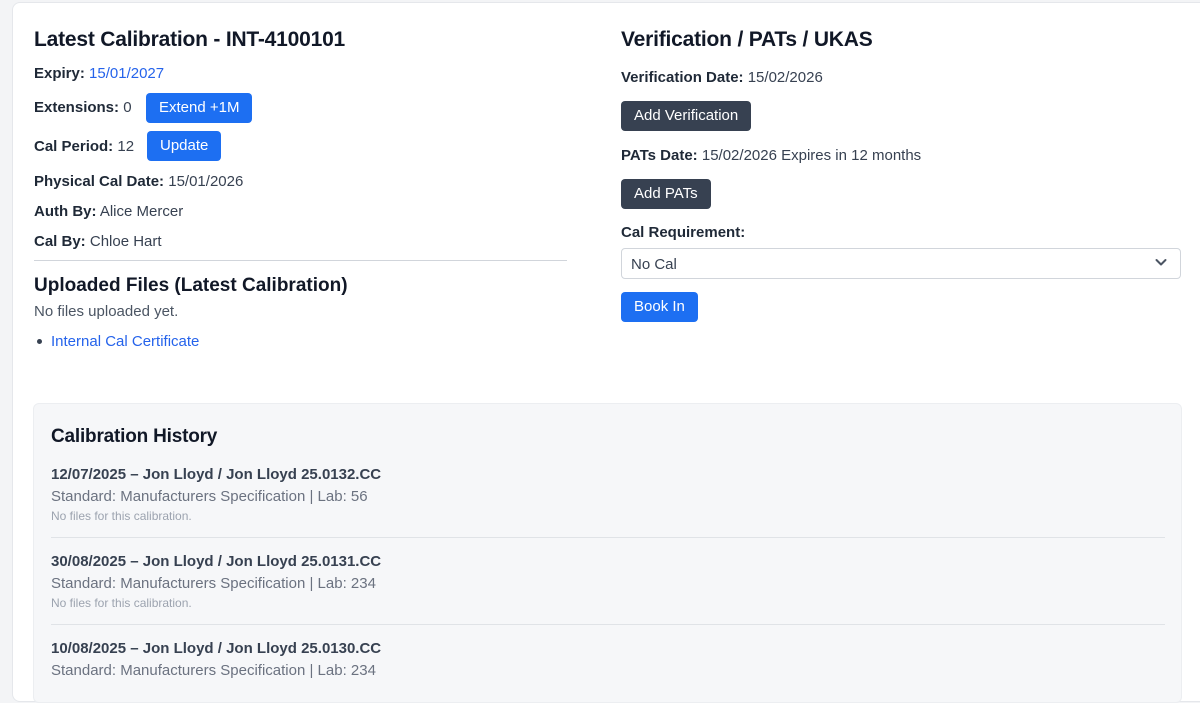 Image resolution: width=1200 pixels, height=703 pixels. Describe the element at coordinates (184, 146) in the screenshot. I see `update-button: Update` at that location.